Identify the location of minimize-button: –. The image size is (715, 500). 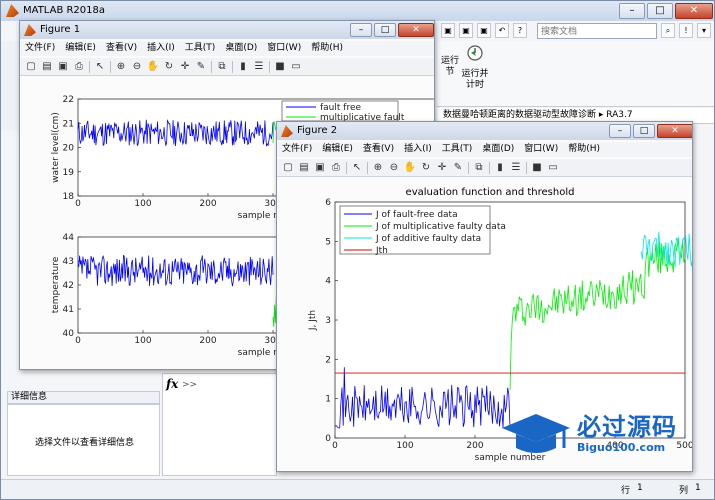
(632, 11).